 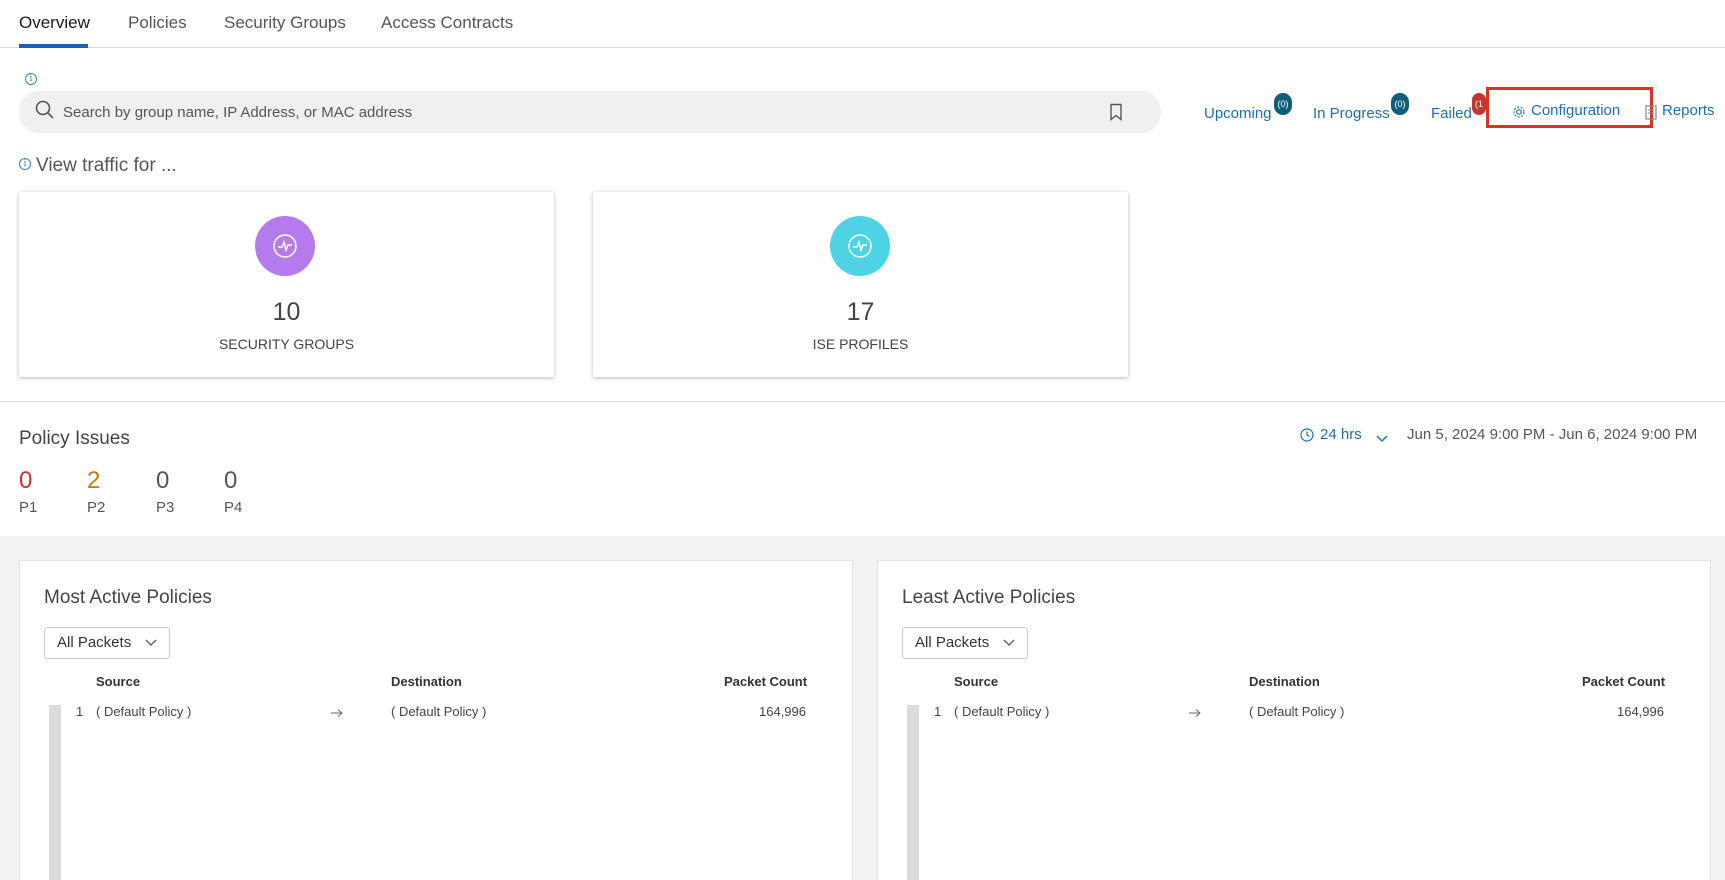 I want to click on reports-link: Reports, so click(x=1688, y=110).